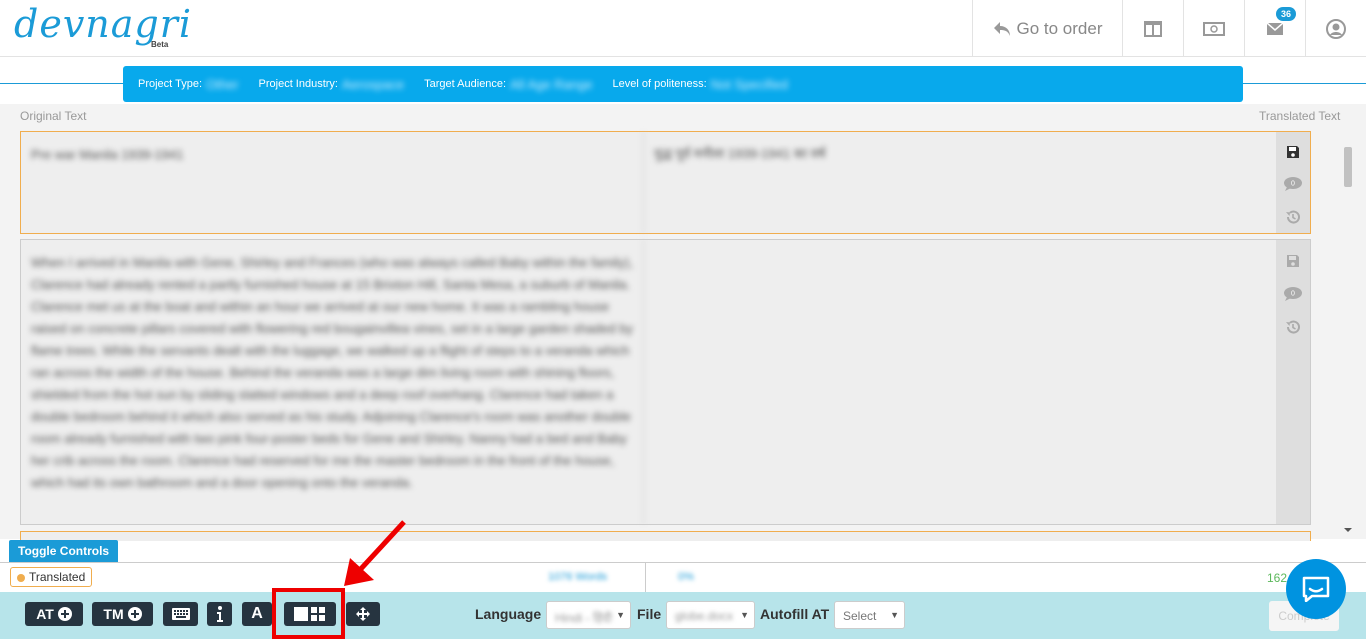 The height and width of the screenshot is (639, 1366). Describe the element at coordinates (64, 551) in the screenshot. I see `toggle-controls-tab: Toggle Controls` at that location.